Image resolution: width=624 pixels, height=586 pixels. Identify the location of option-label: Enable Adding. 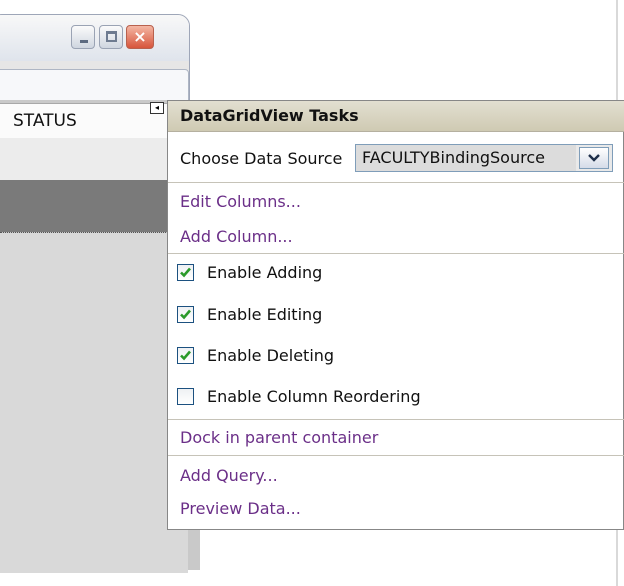
(265, 272).